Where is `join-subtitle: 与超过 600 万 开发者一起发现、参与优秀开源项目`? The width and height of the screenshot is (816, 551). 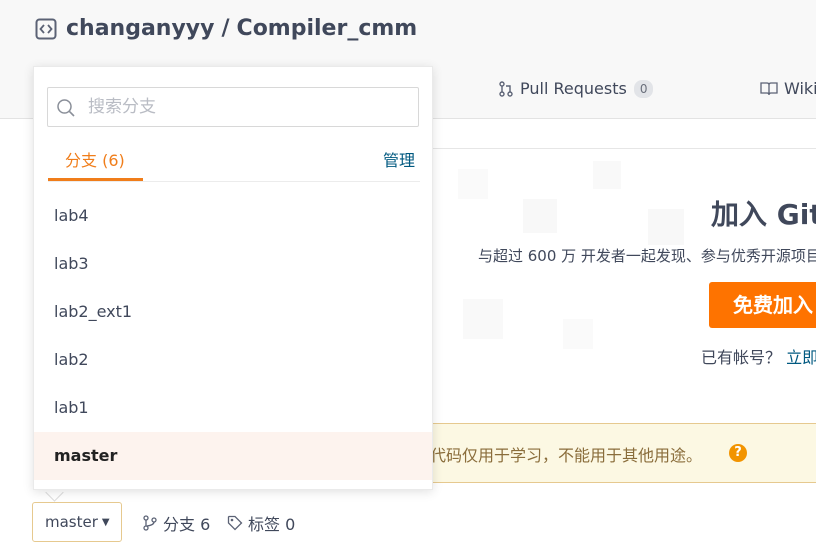
join-subtitle: 与超过 600 万 开发者一起发现、参与优秀开源项目 is located at coordinates (647, 256).